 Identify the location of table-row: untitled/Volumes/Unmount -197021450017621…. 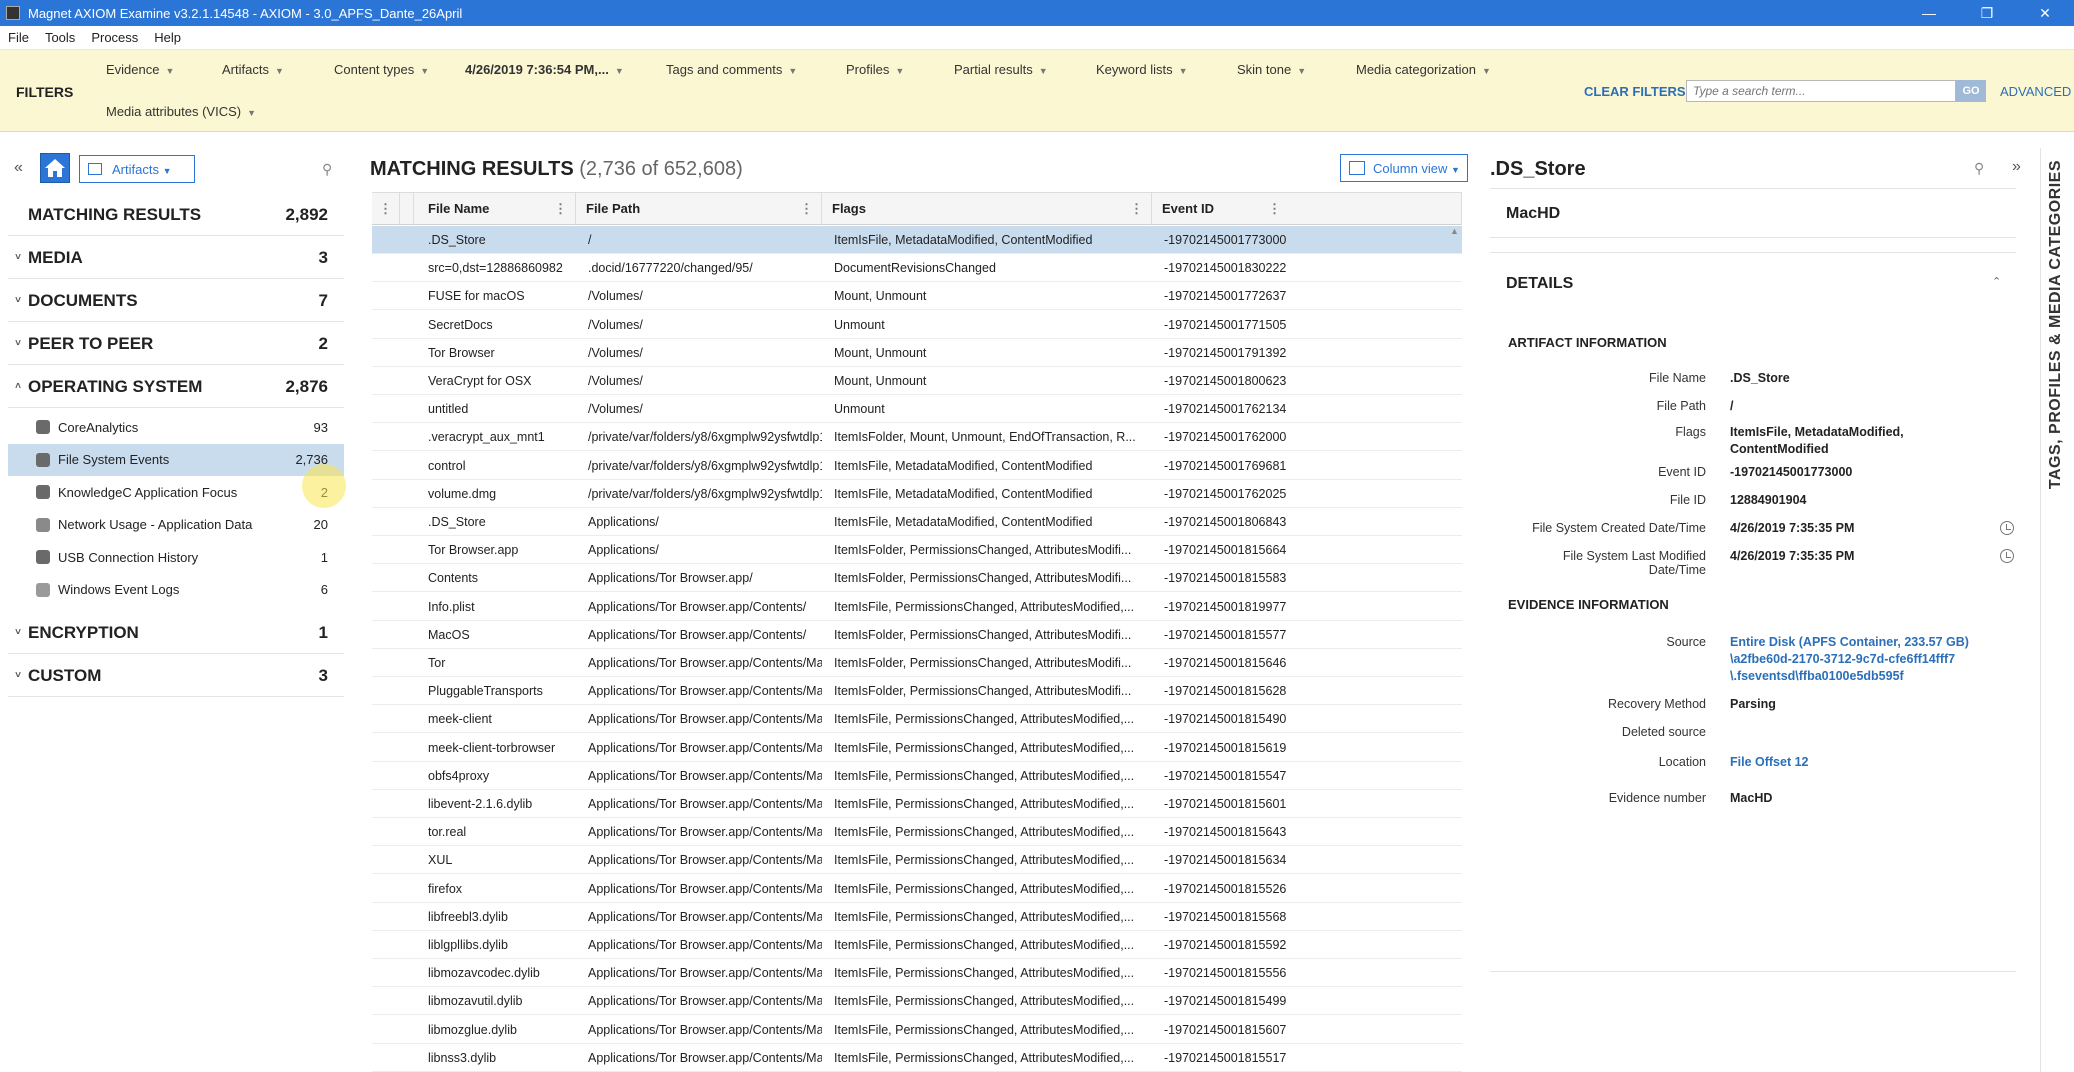
(917, 409).